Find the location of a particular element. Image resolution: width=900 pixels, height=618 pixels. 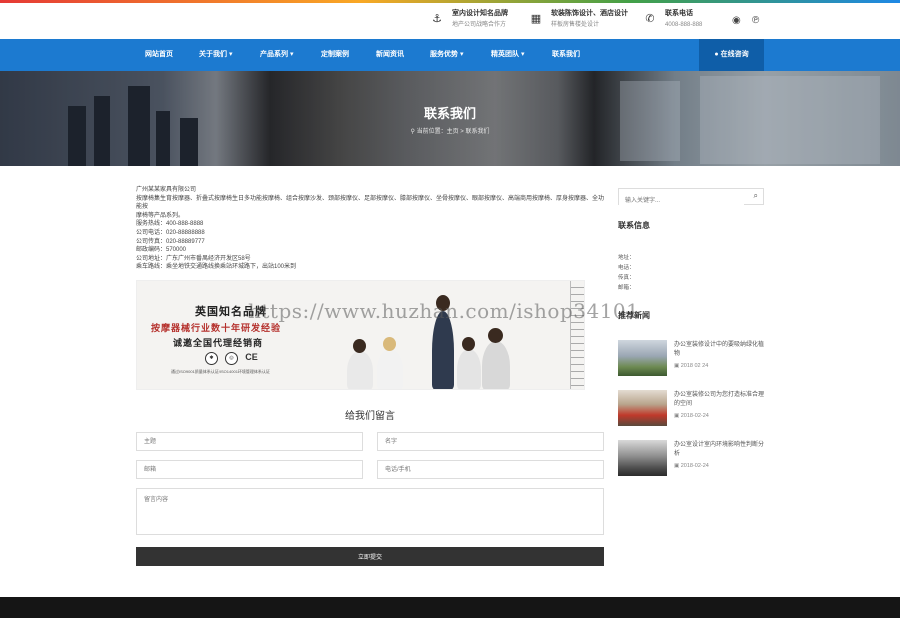

quality-emblem-icon: ◎ is located at coordinates (231, 358).